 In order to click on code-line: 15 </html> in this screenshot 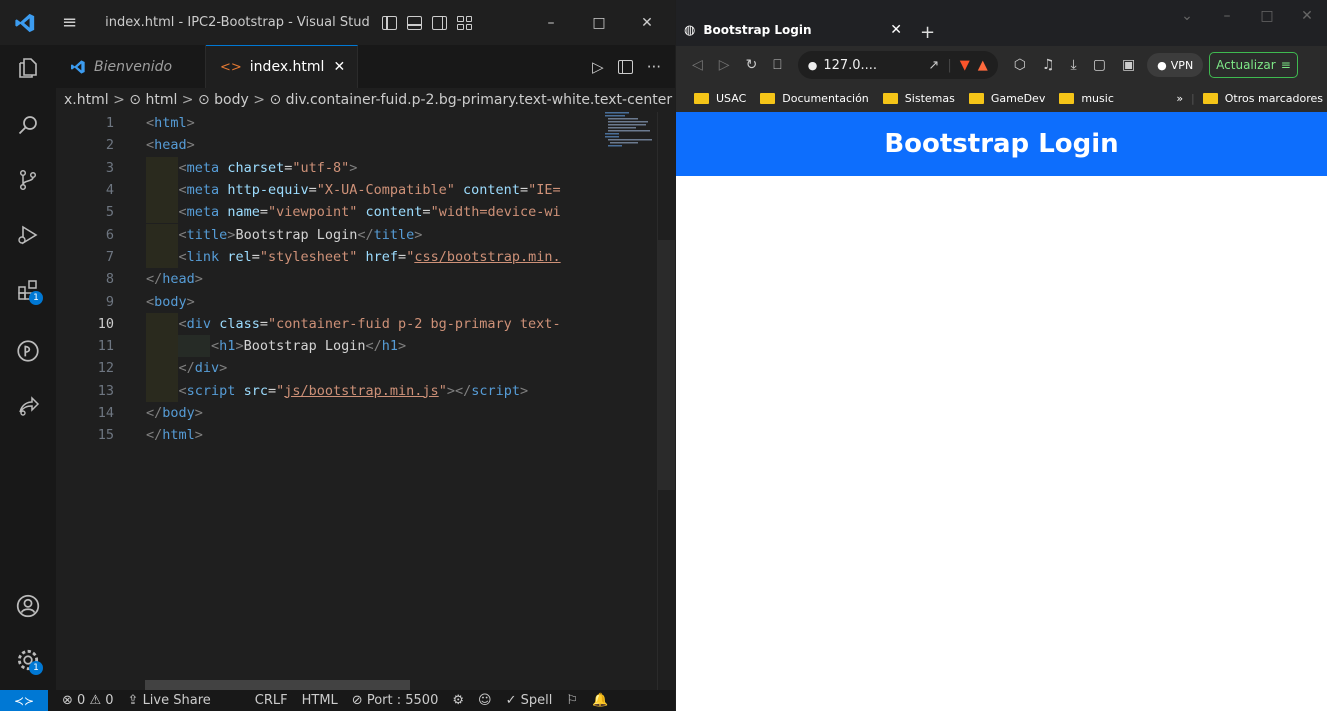, I will do `click(336, 435)`.